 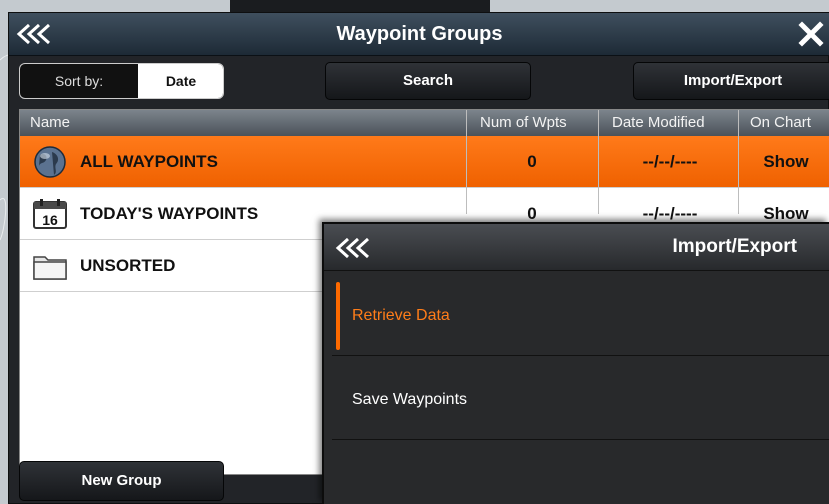 I want to click on retrieve-data-label: Retrieve Data, so click(x=401, y=315).